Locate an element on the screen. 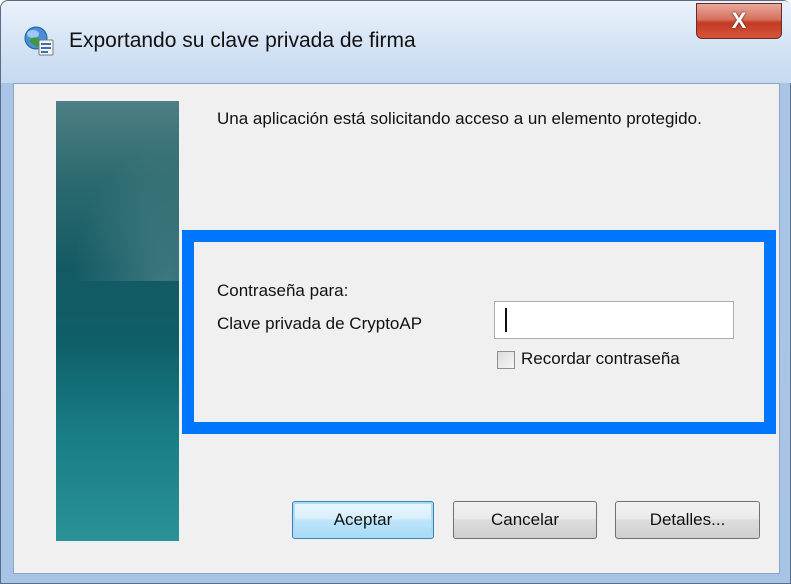 The height and width of the screenshot is (584, 791). remember-password-checkbox is located at coordinates (506, 360).